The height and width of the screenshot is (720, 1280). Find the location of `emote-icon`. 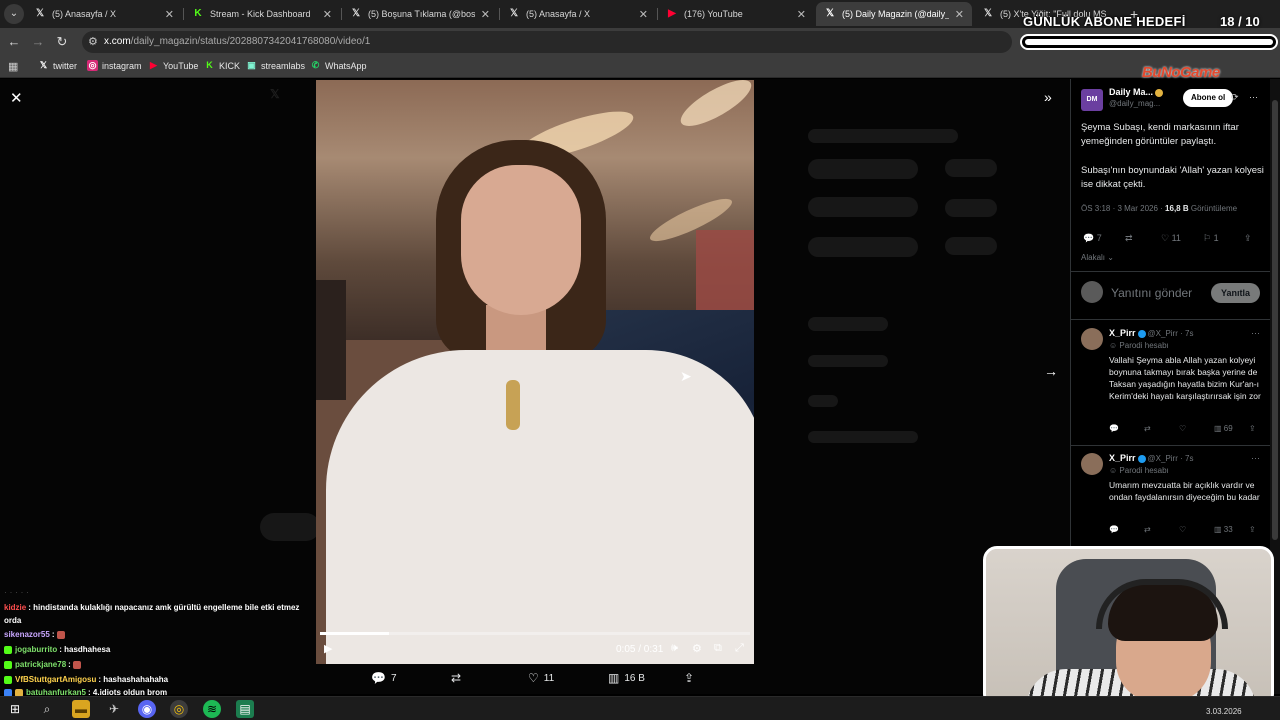

emote-icon is located at coordinates (77, 664).